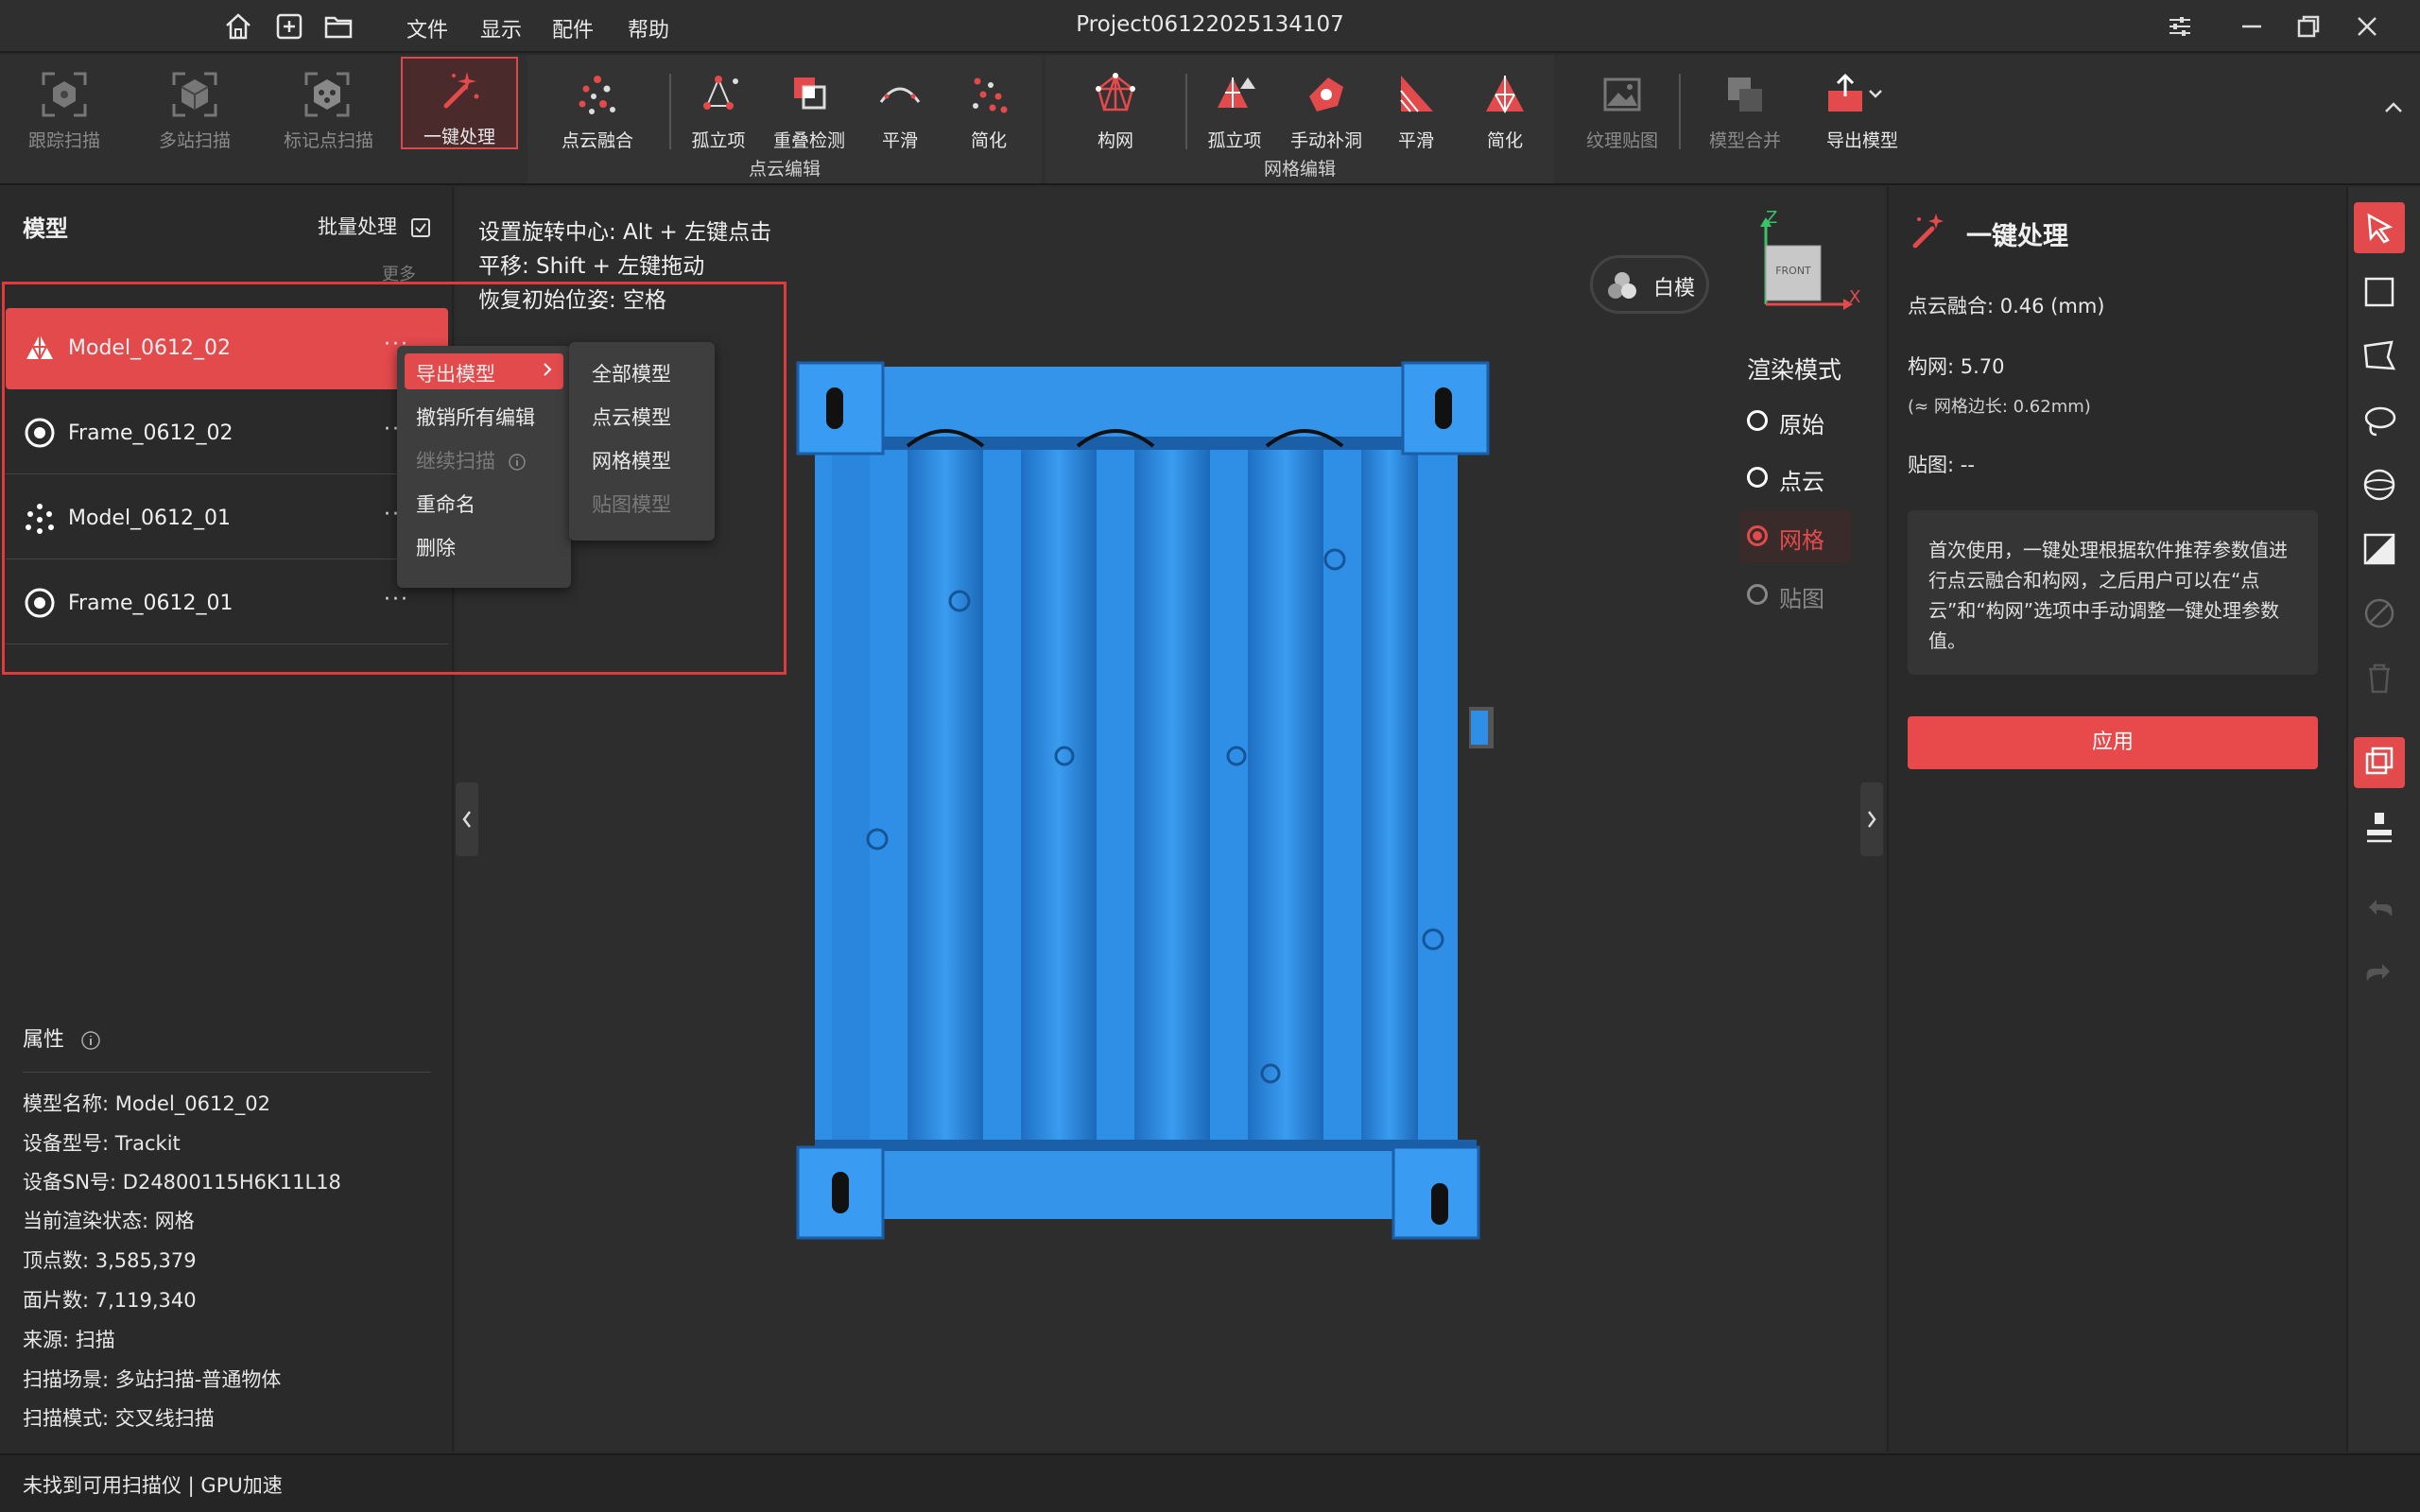  Describe the element at coordinates (484, 415) in the screenshot. I see `ctx-undo-all-edits: 撤销所有编辑` at that location.